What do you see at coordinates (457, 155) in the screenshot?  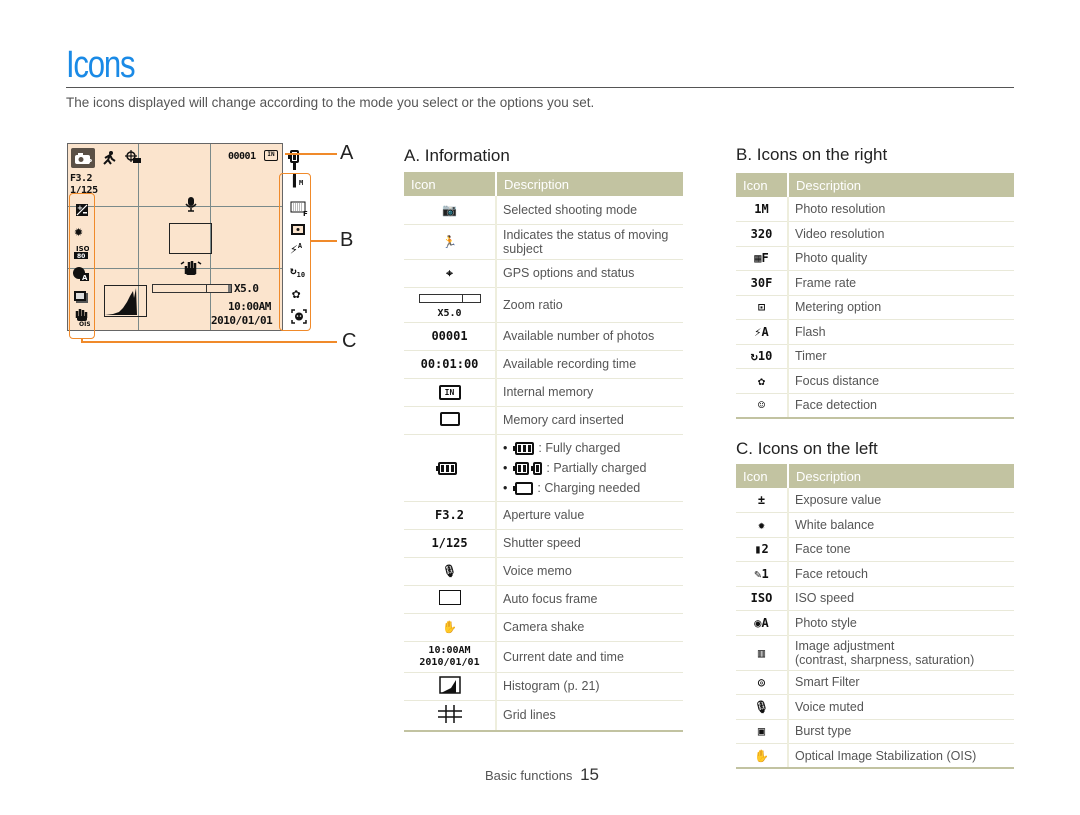 I see `section-a-title: A. Information` at bounding box center [457, 155].